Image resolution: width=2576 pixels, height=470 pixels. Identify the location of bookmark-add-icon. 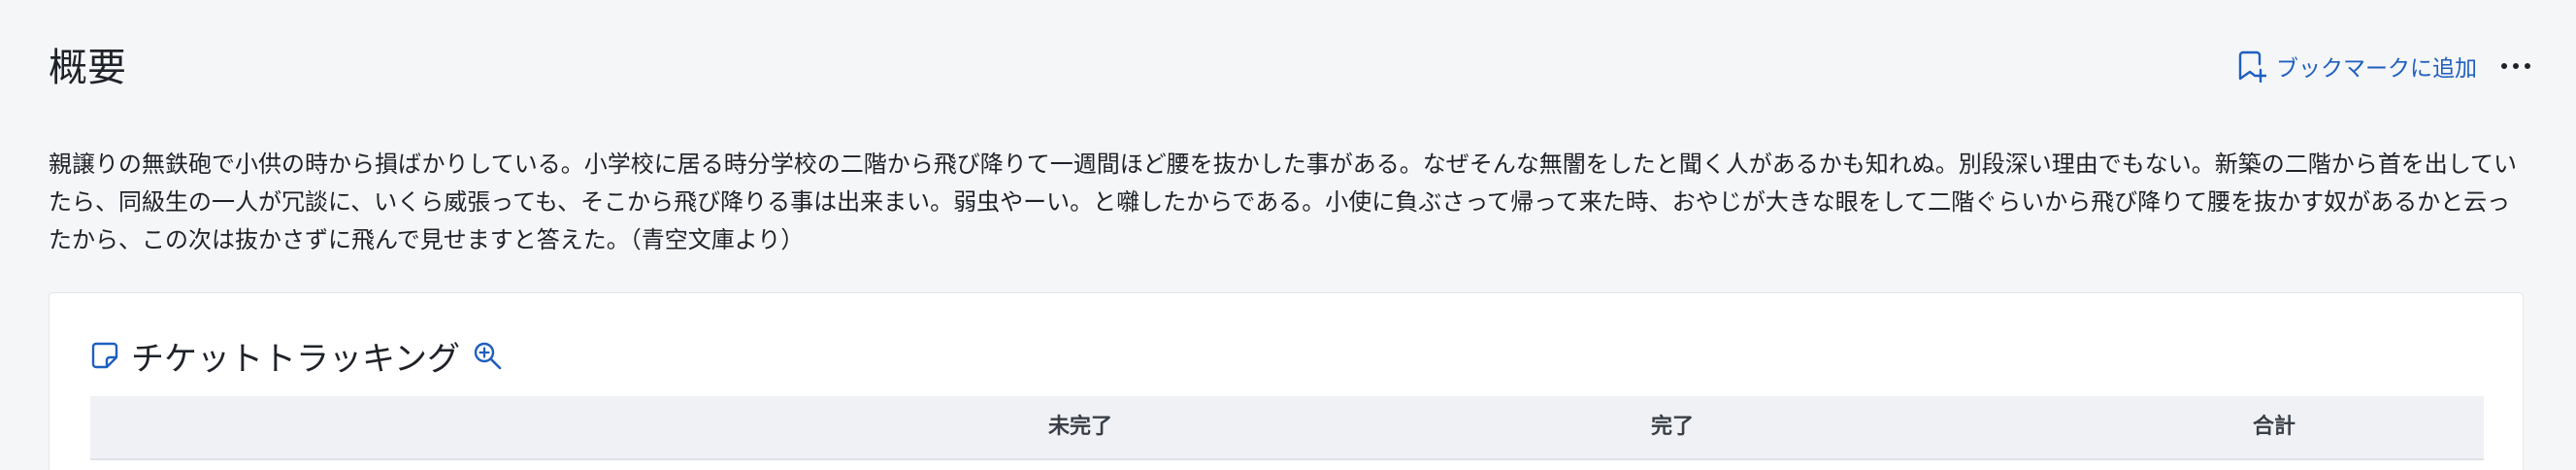
(2252, 66).